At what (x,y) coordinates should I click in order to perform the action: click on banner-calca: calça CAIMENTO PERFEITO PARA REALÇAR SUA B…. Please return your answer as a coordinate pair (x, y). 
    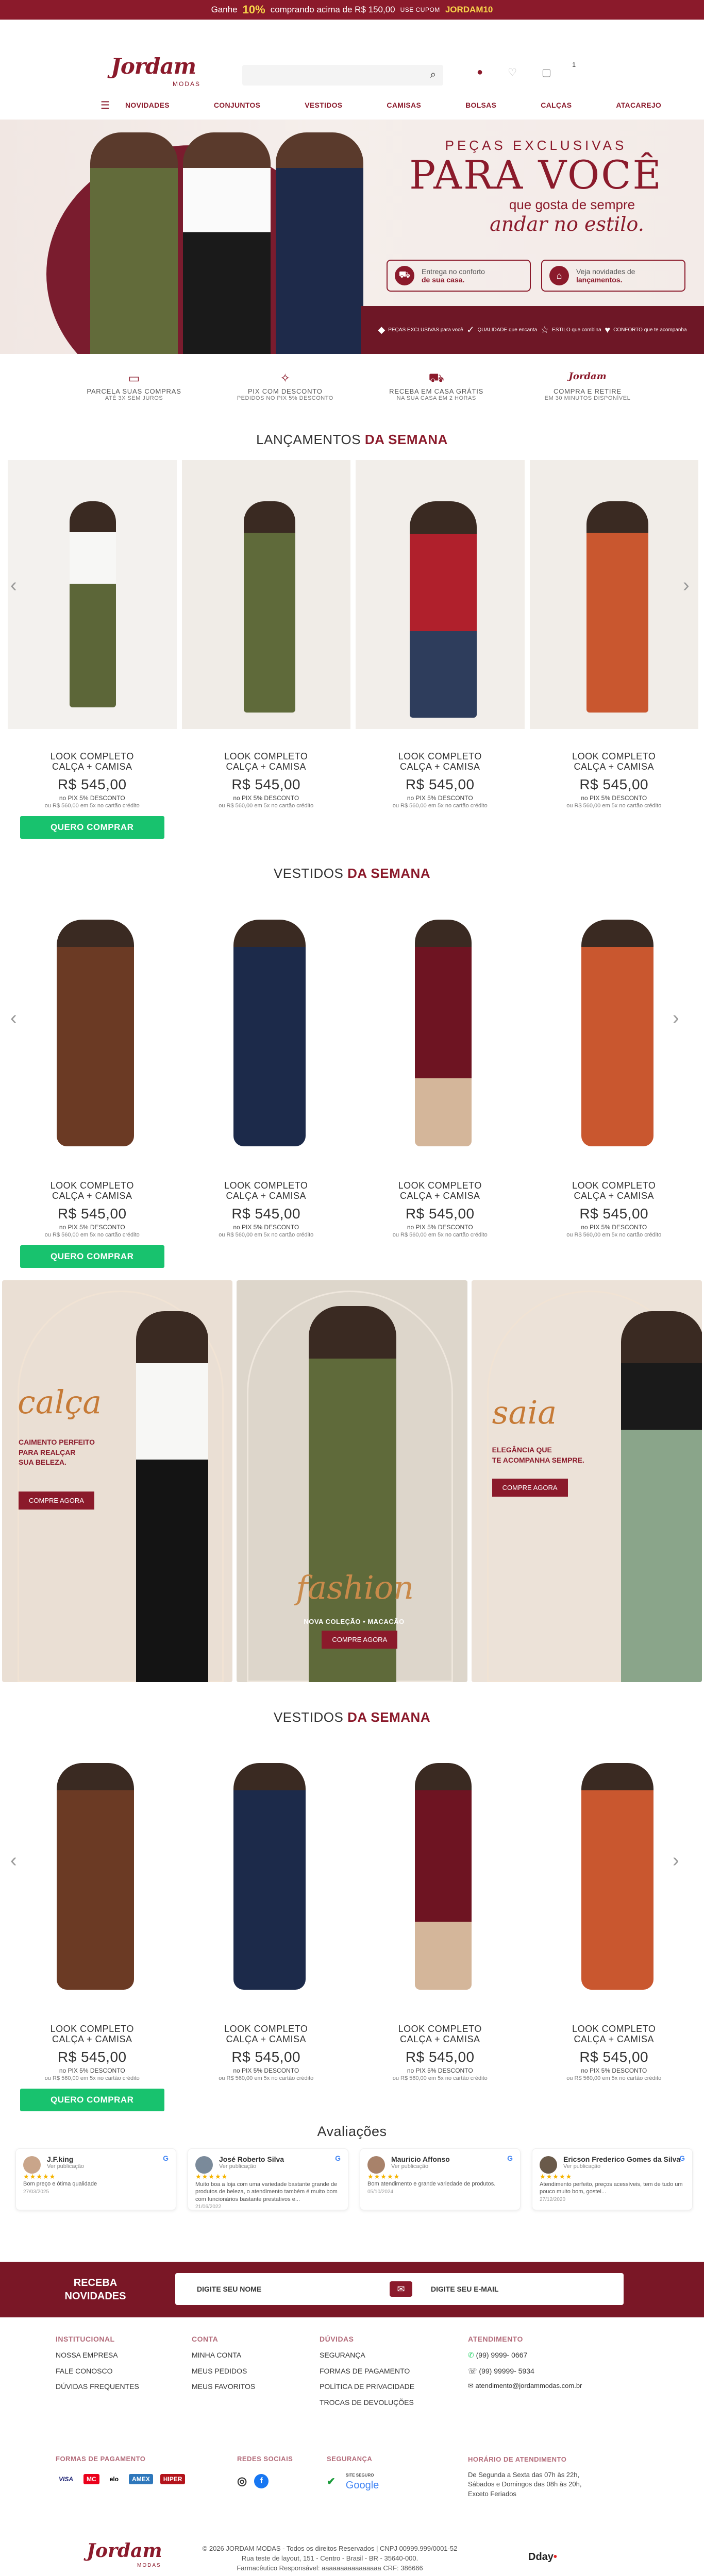
    Looking at the image, I should click on (118, 1481).